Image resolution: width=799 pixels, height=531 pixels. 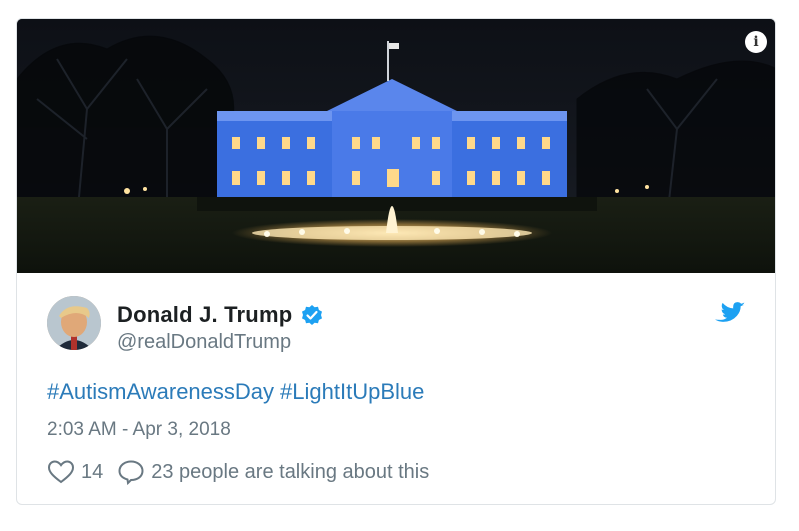 I want to click on tweet-timestamp: 2:03 AM - Apr 3, 2018, so click(x=139, y=430).